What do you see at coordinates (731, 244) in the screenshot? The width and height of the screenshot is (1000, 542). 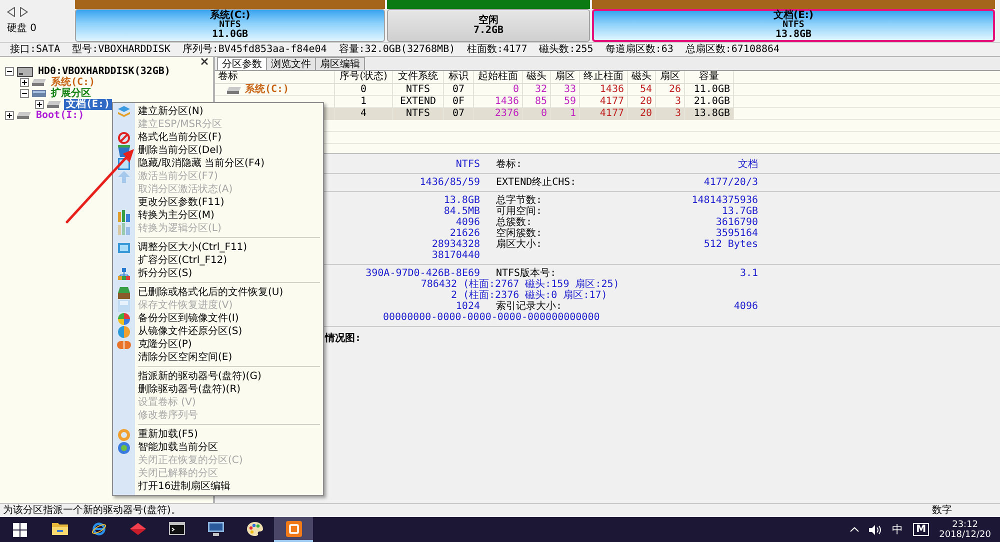 I see `detail-value: 512 Bytes` at bounding box center [731, 244].